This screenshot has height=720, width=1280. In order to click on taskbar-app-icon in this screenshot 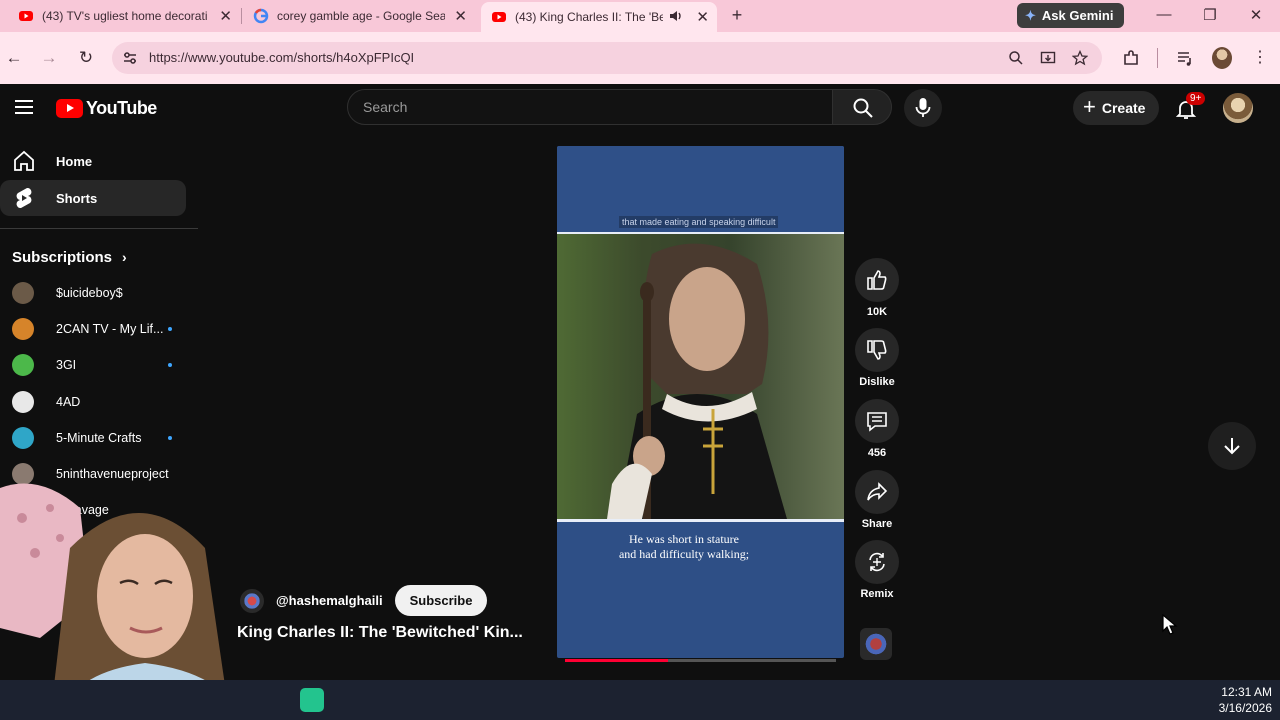, I will do `click(312, 700)`.